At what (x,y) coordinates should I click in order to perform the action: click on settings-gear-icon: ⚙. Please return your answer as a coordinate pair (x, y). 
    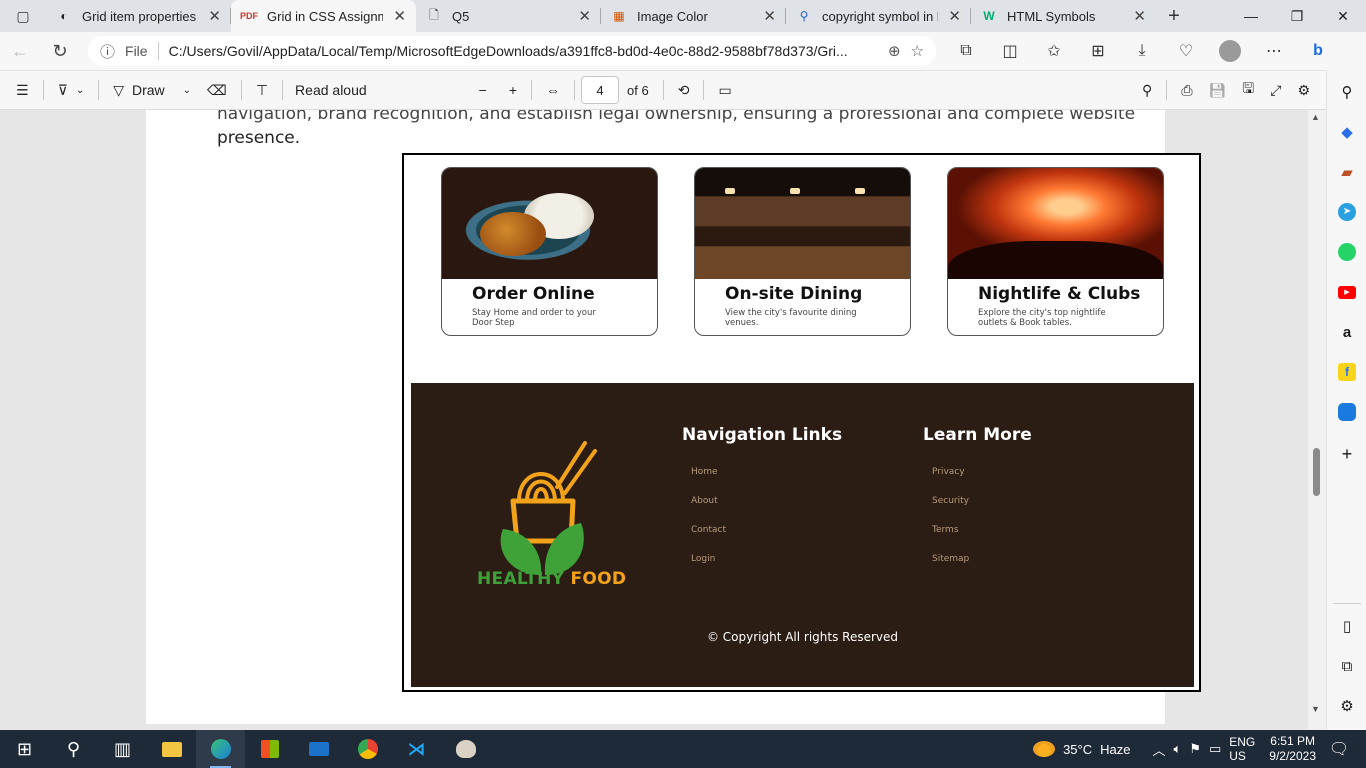
    Looking at the image, I should click on (1303, 90).